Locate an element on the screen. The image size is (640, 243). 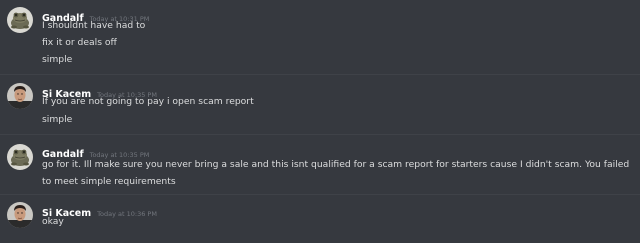
message-header: Gandalf Today at 10:35 PM is located at coordinates (95, 151).